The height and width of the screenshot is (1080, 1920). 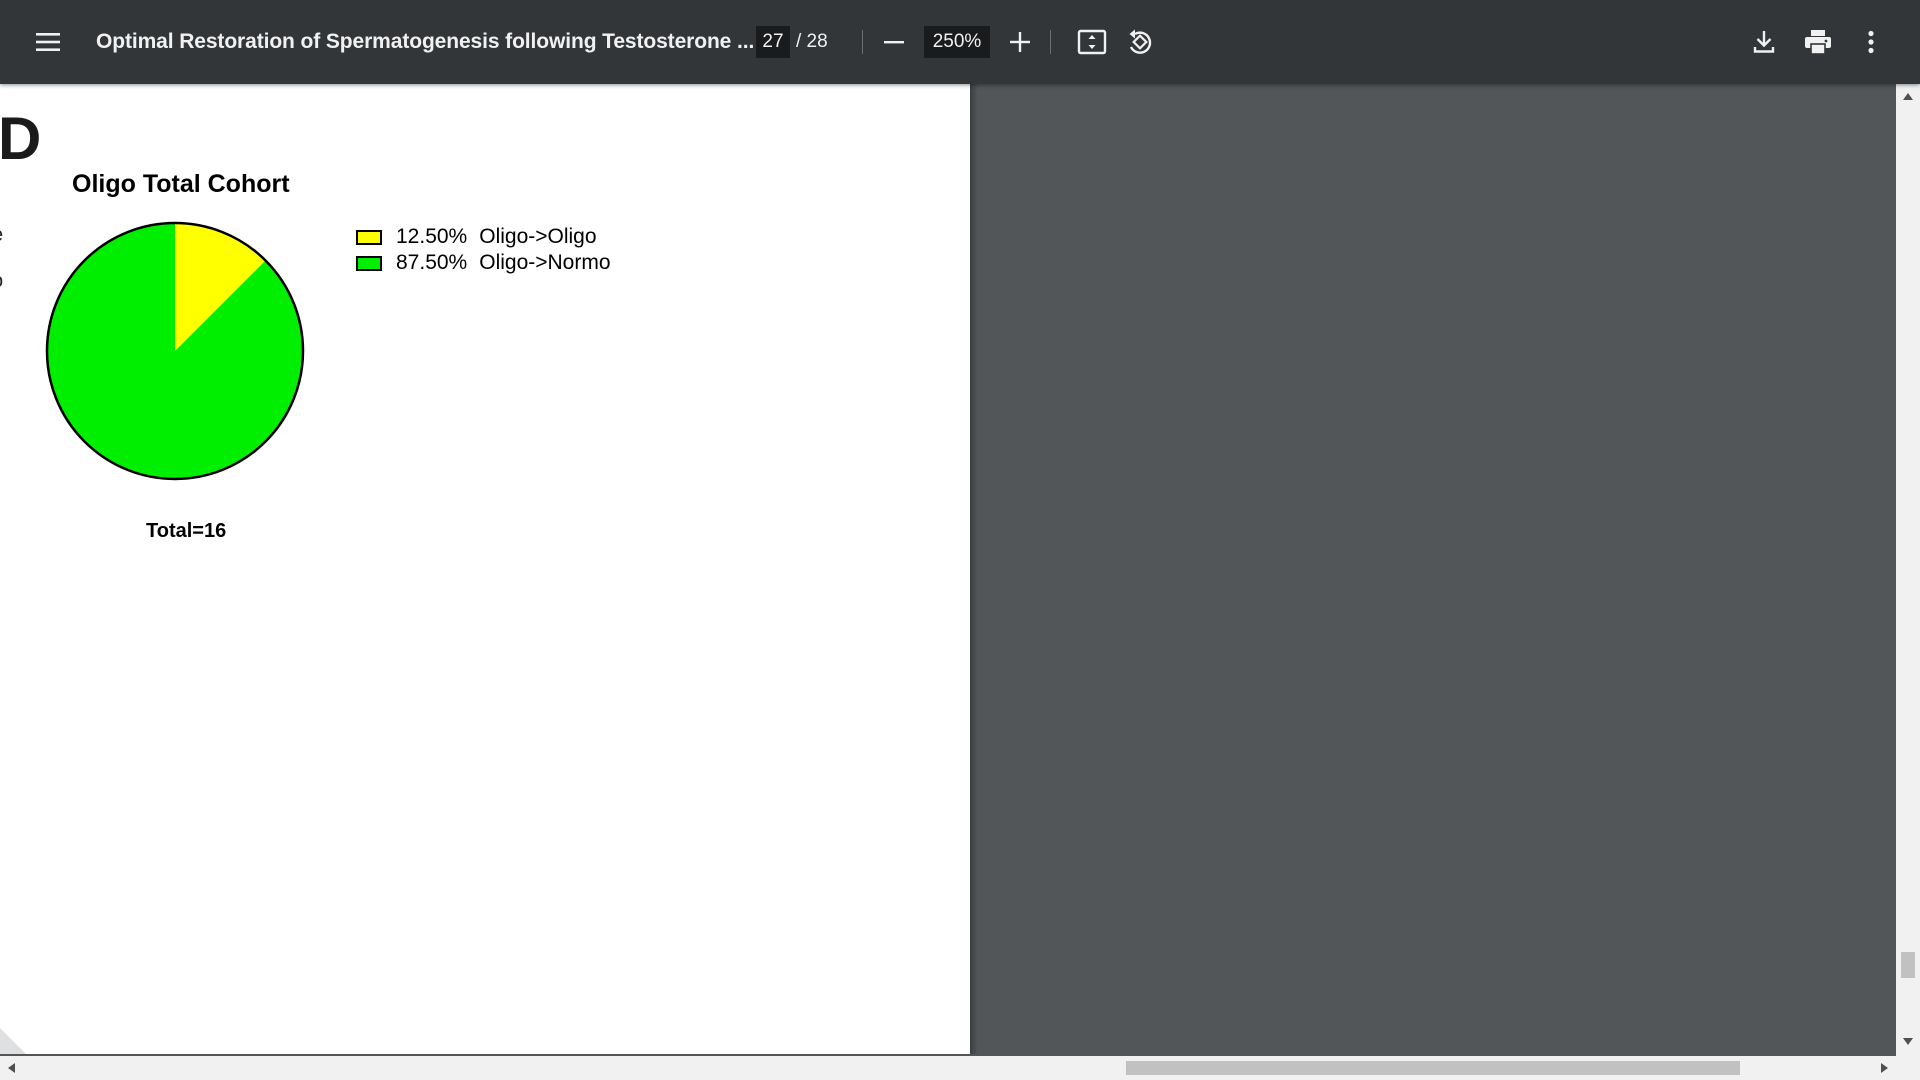 What do you see at coordinates (545, 262) in the screenshot?
I see `legend-label: Oligo->Normo` at bounding box center [545, 262].